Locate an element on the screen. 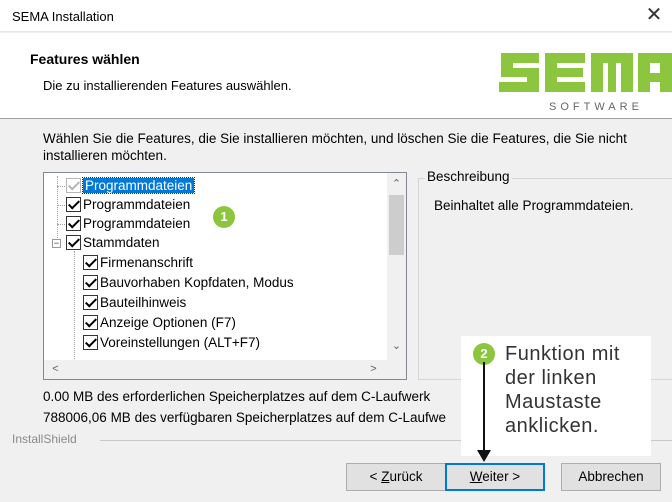  scroll-left-icon: < is located at coordinates (55, 369).